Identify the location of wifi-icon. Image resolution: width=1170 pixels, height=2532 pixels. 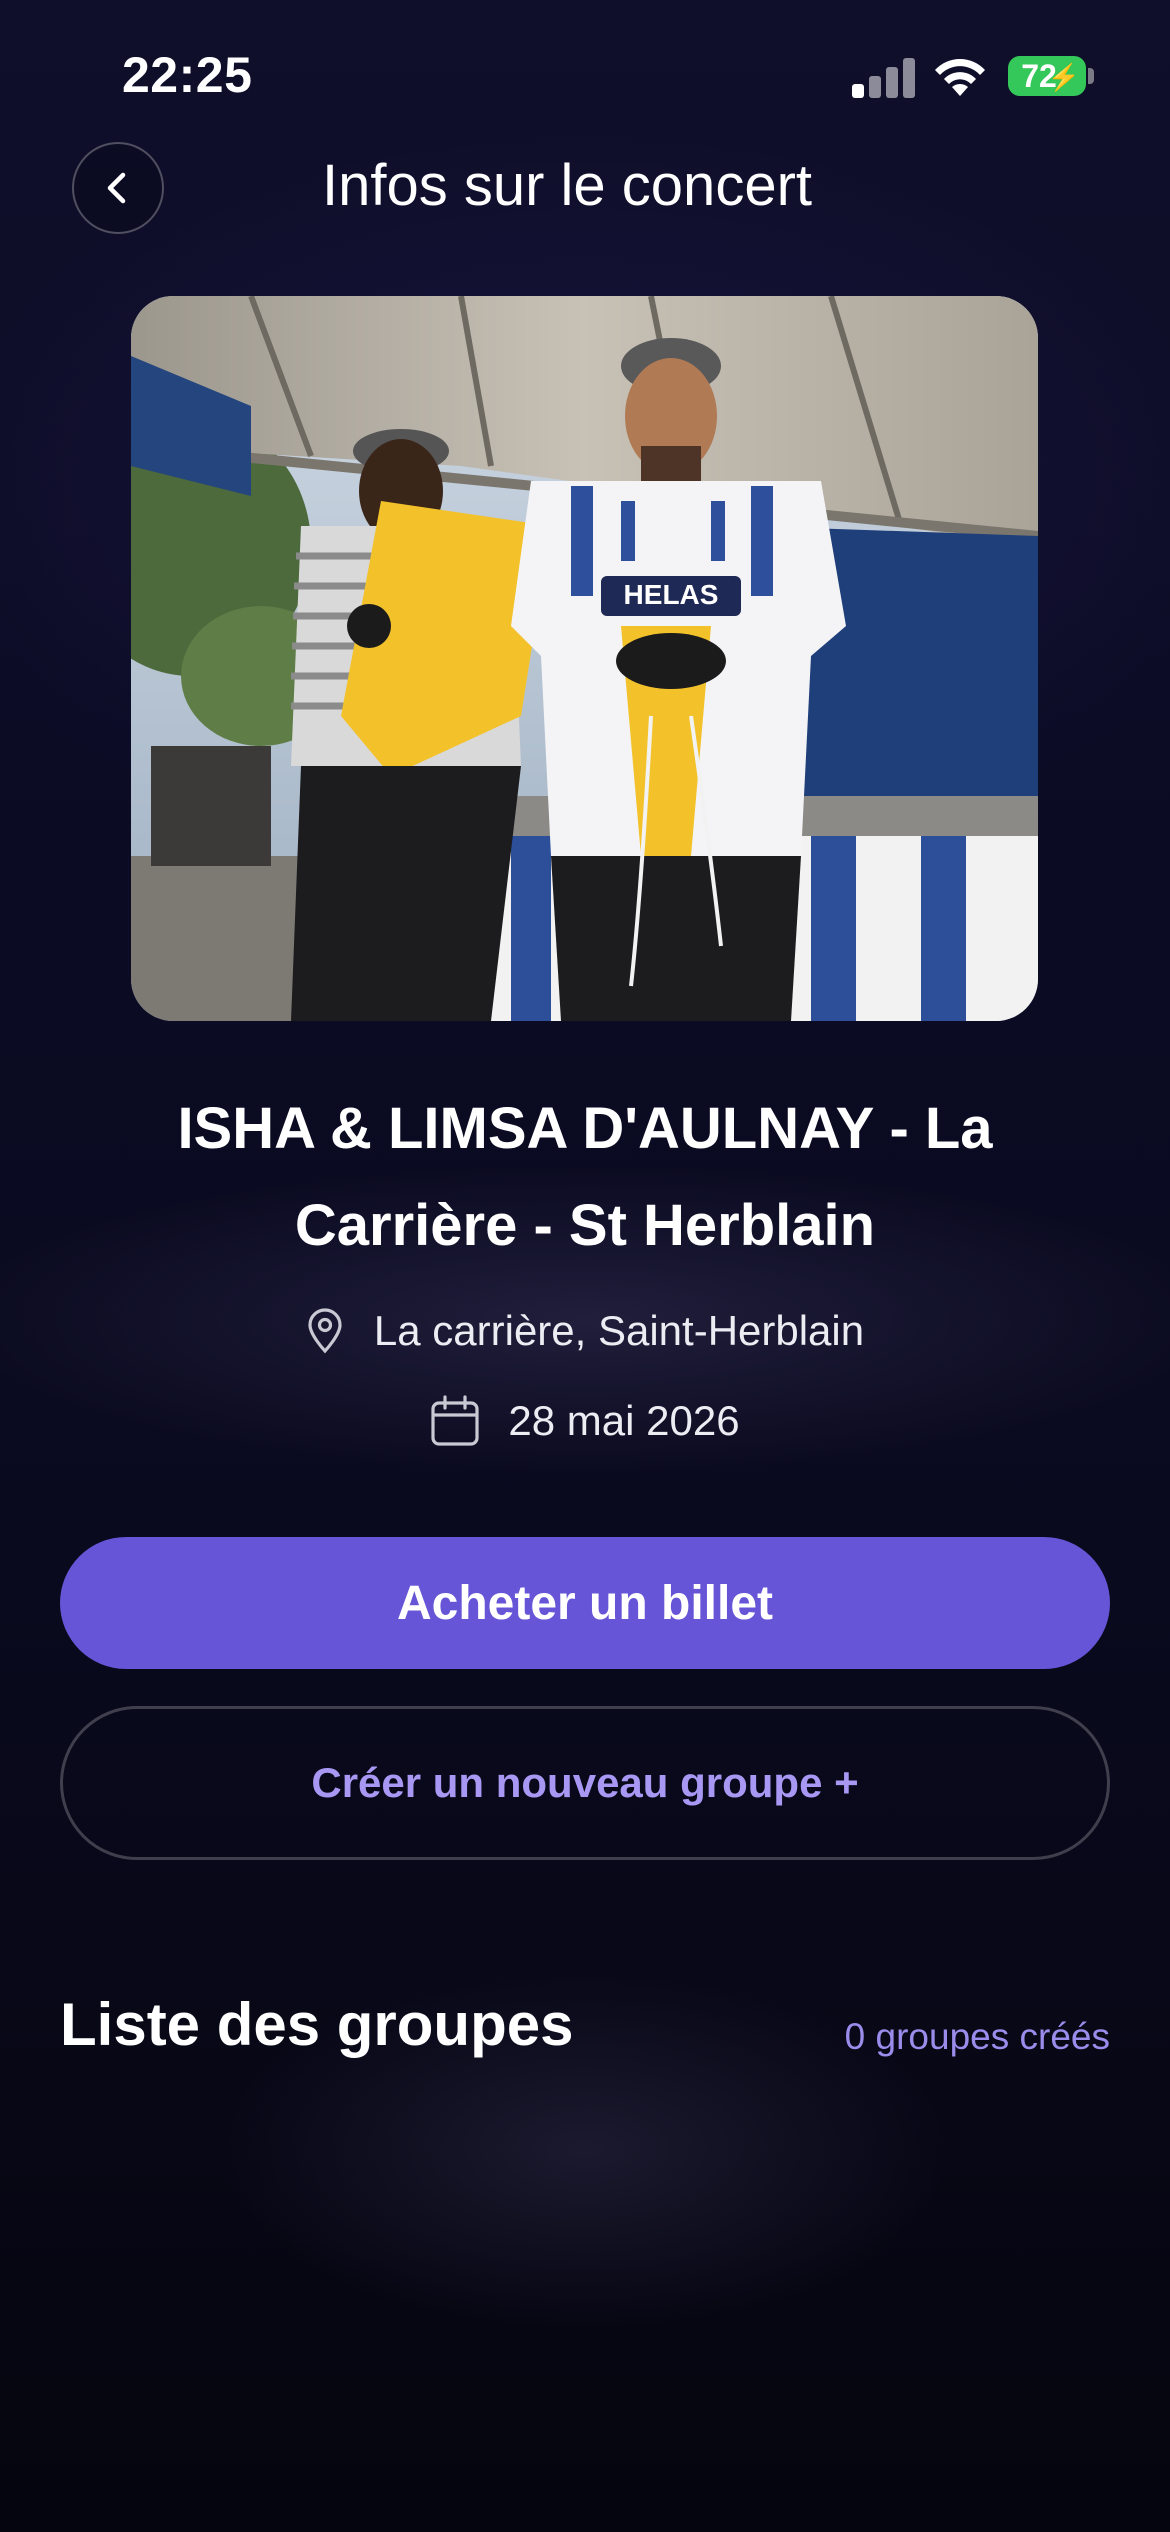
(960, 77).